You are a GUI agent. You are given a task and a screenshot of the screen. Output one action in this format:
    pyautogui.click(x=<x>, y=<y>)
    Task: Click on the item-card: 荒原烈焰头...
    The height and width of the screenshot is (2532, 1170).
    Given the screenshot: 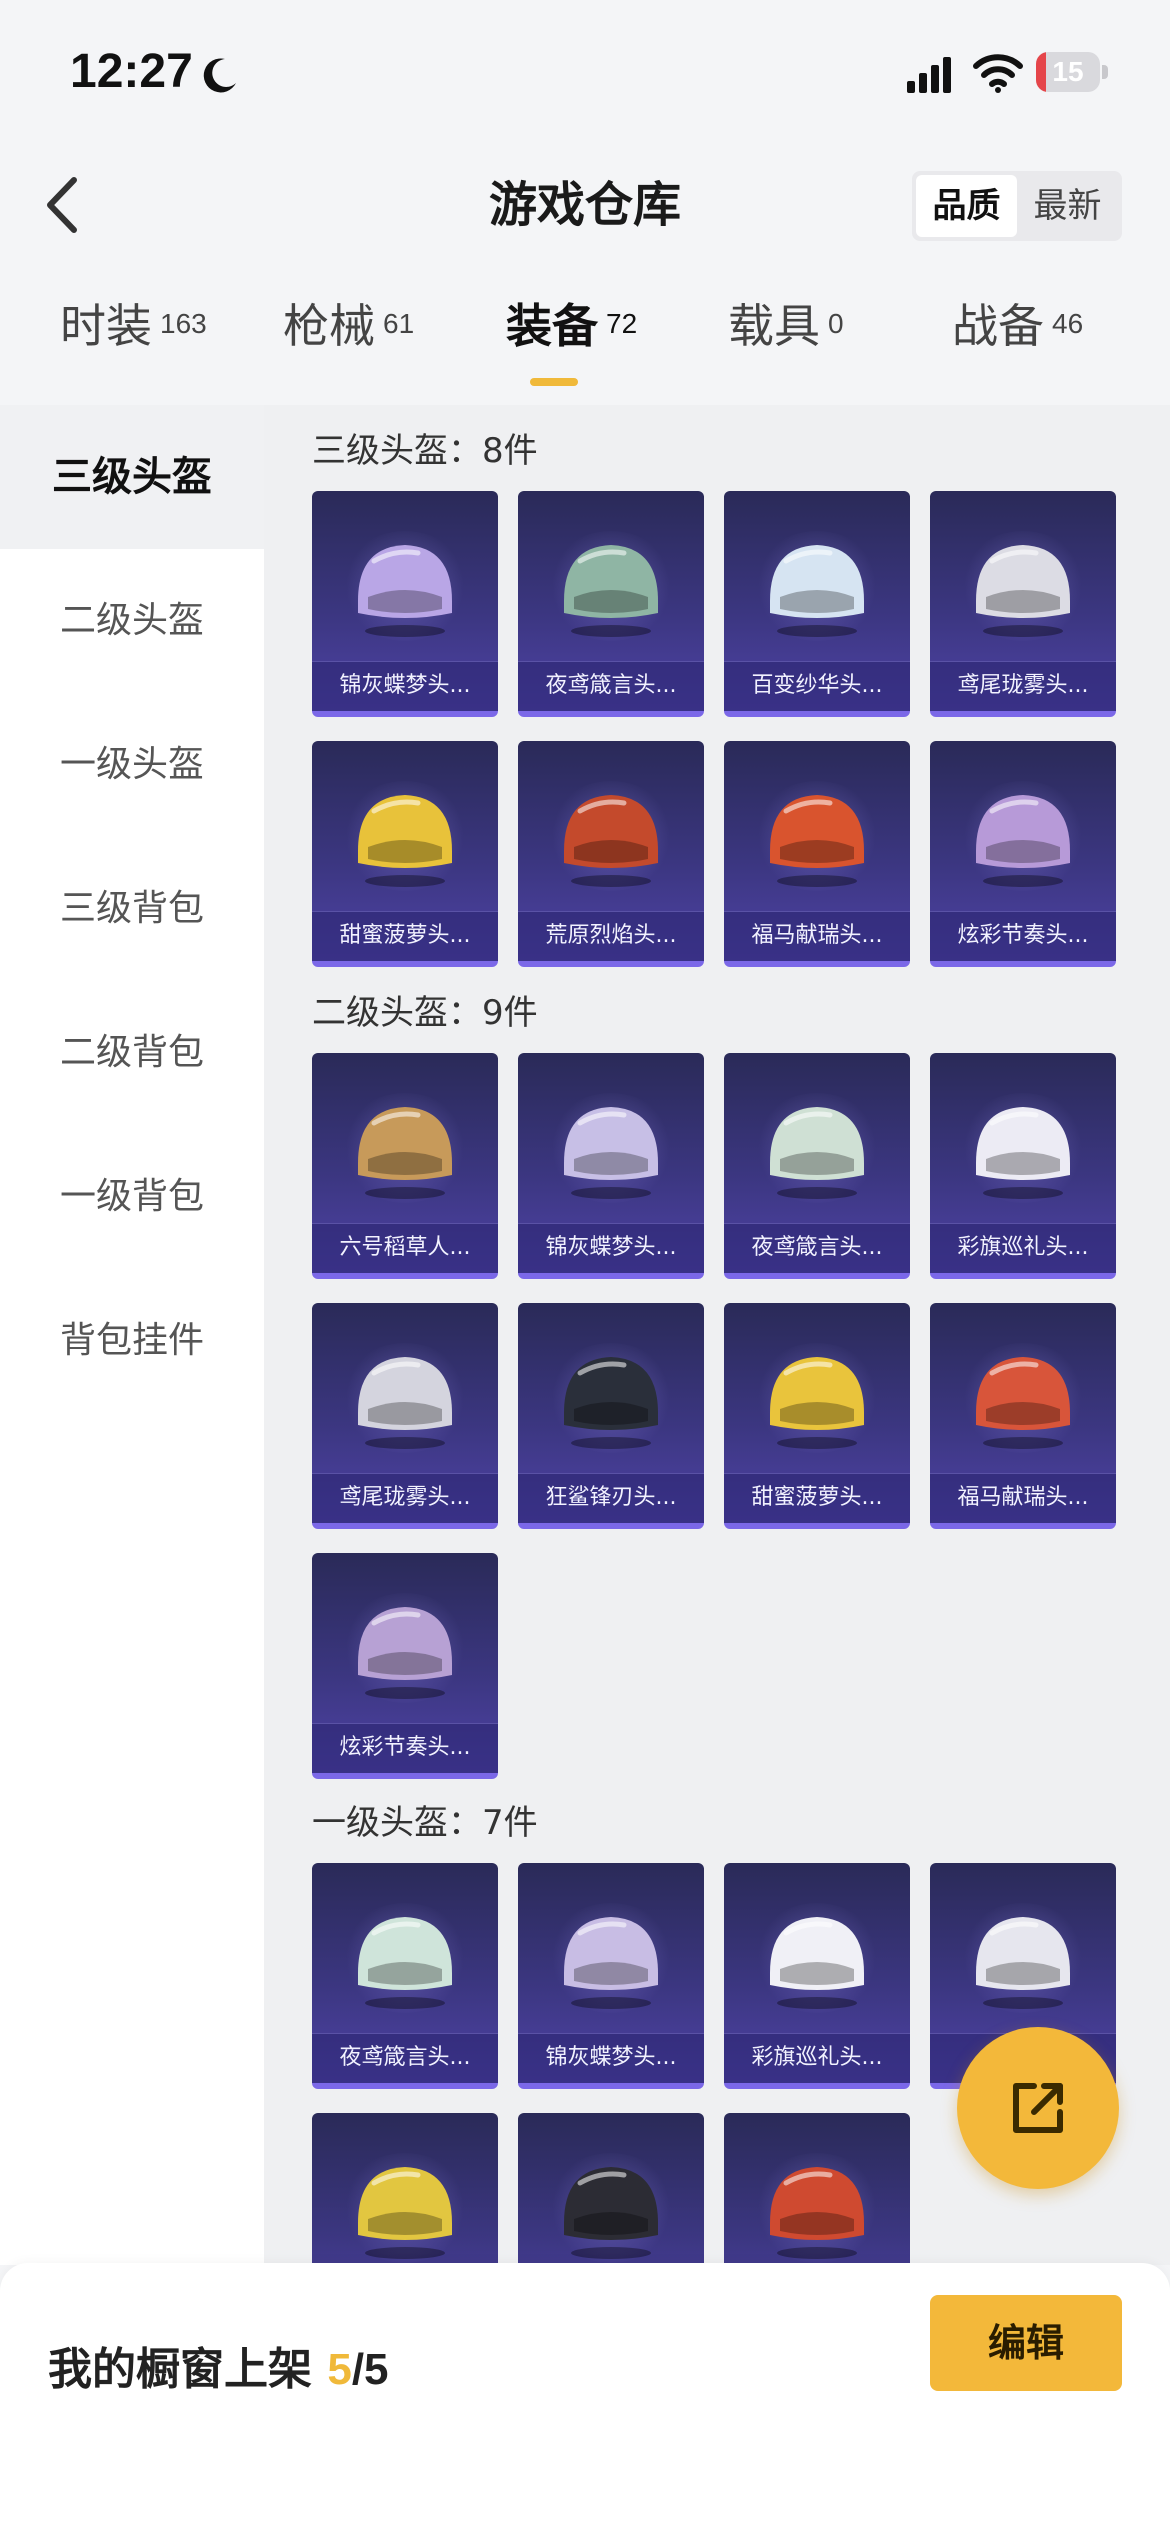 What is the action you would take?
    pyautogui.click(x=611, y=854)
    